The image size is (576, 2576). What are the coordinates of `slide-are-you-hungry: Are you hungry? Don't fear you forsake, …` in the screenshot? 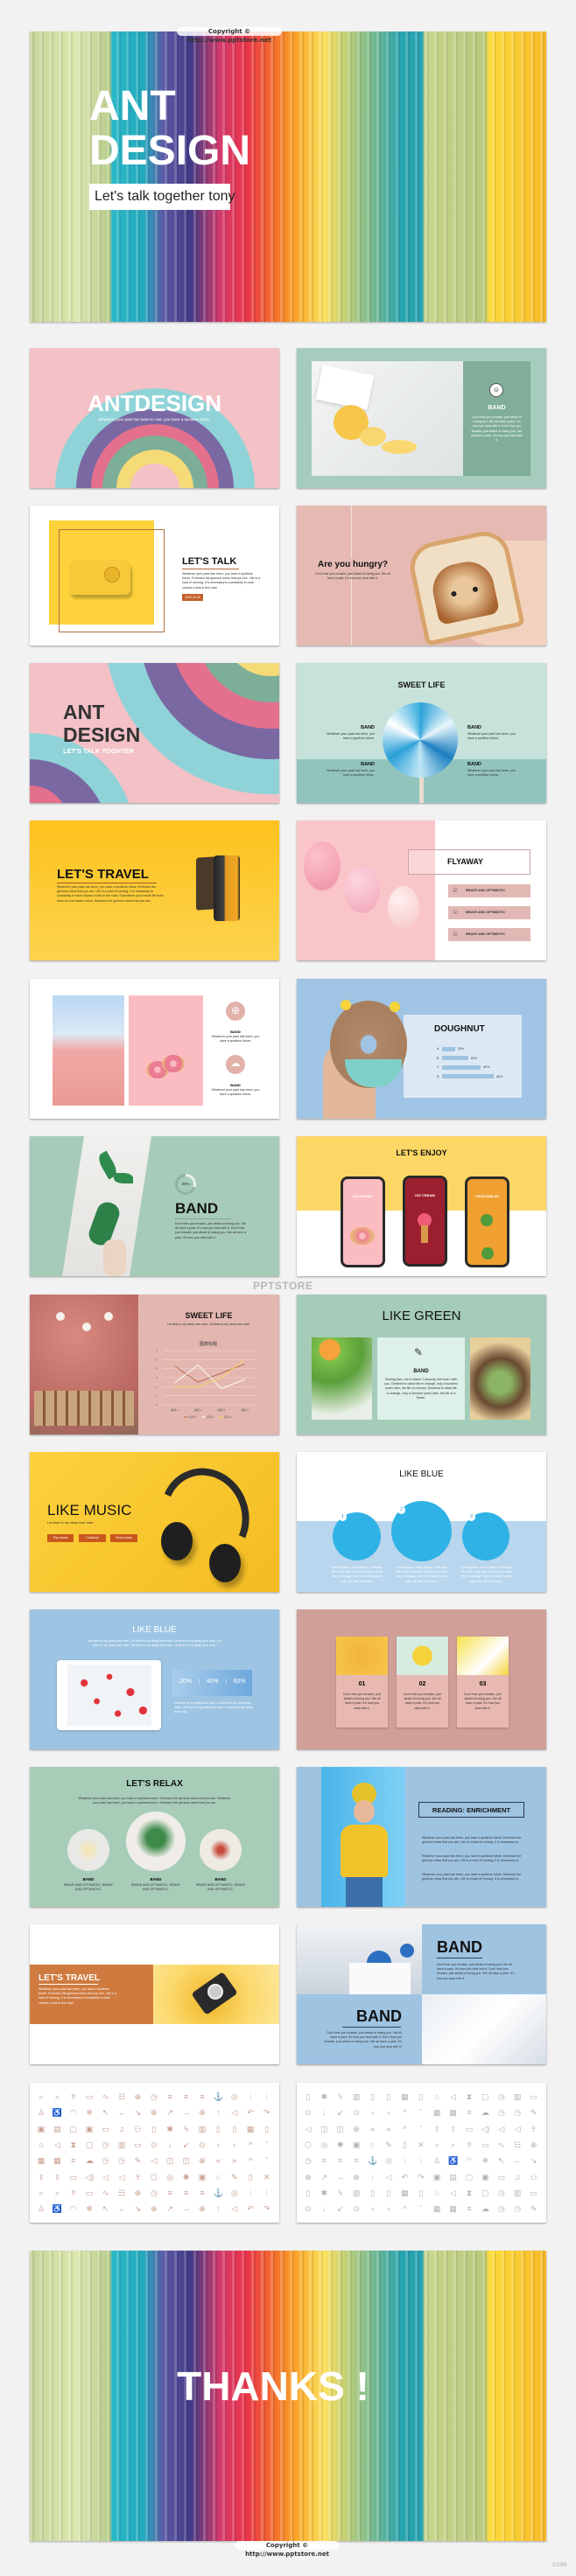 It's located at (422, 576).